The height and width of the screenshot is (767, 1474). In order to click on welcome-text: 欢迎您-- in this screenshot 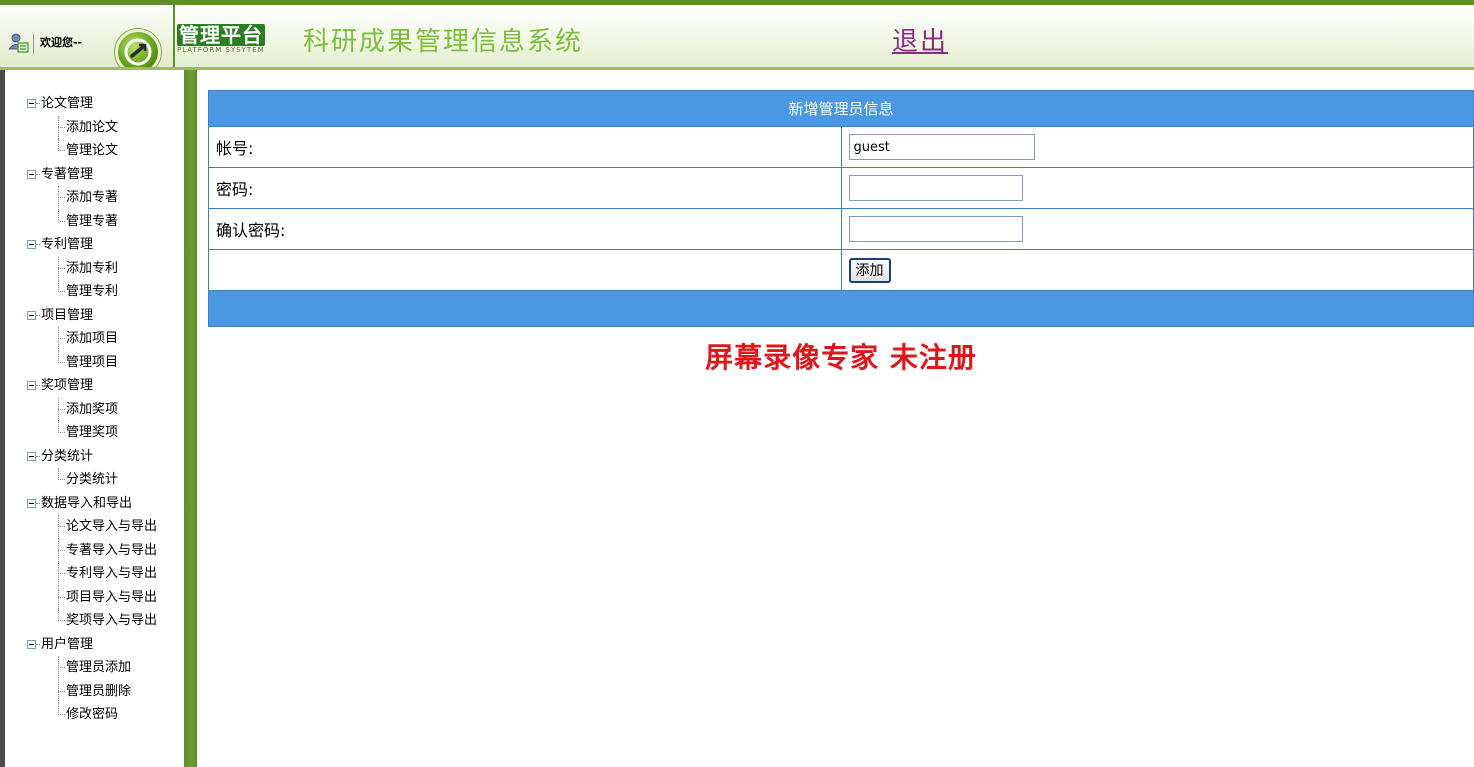, I will do `click(61, 42)`.